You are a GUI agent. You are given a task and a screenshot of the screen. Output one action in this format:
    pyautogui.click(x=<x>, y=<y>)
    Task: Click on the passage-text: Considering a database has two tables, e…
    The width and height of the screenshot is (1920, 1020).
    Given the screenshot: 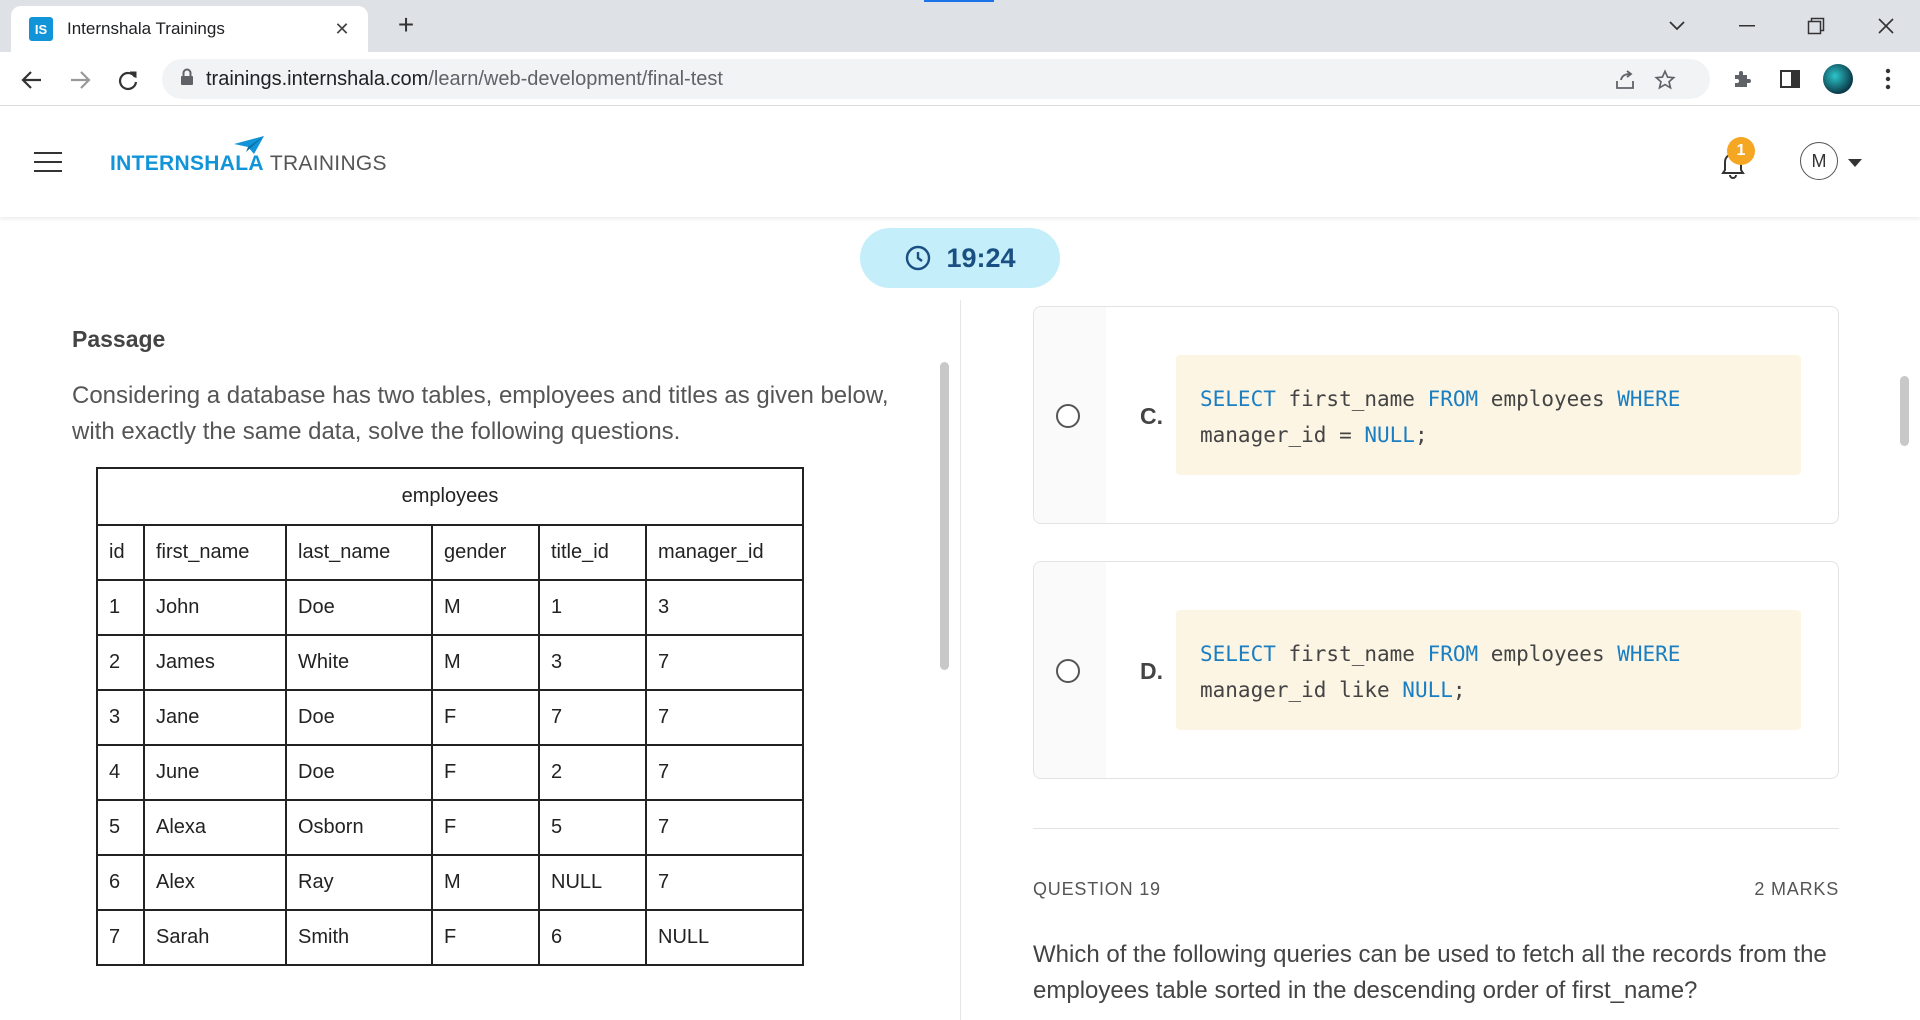 What is the action you would take?
    pyautogui.click(x=480, y=413)
    